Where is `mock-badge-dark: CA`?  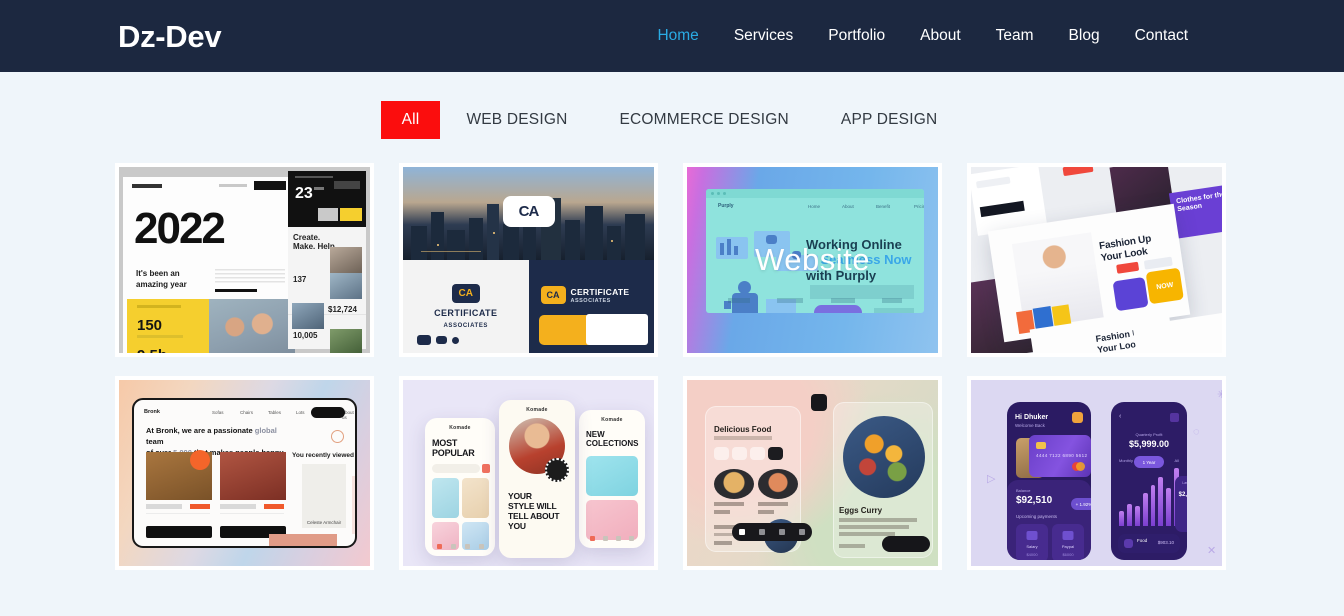 mock-badge-dark: CA is located at coordinates (465, 293).